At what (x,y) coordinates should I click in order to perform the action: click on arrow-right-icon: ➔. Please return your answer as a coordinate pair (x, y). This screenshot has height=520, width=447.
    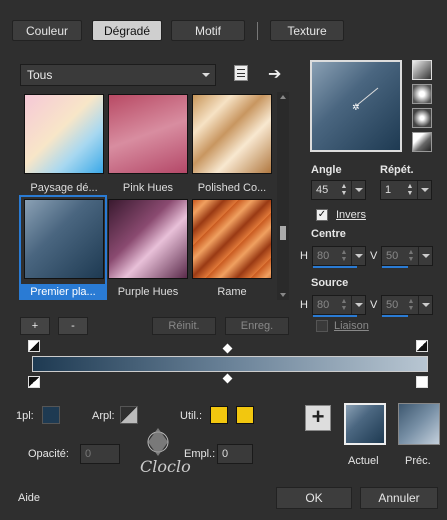
    Looking at the image, I should click on (274, 74).